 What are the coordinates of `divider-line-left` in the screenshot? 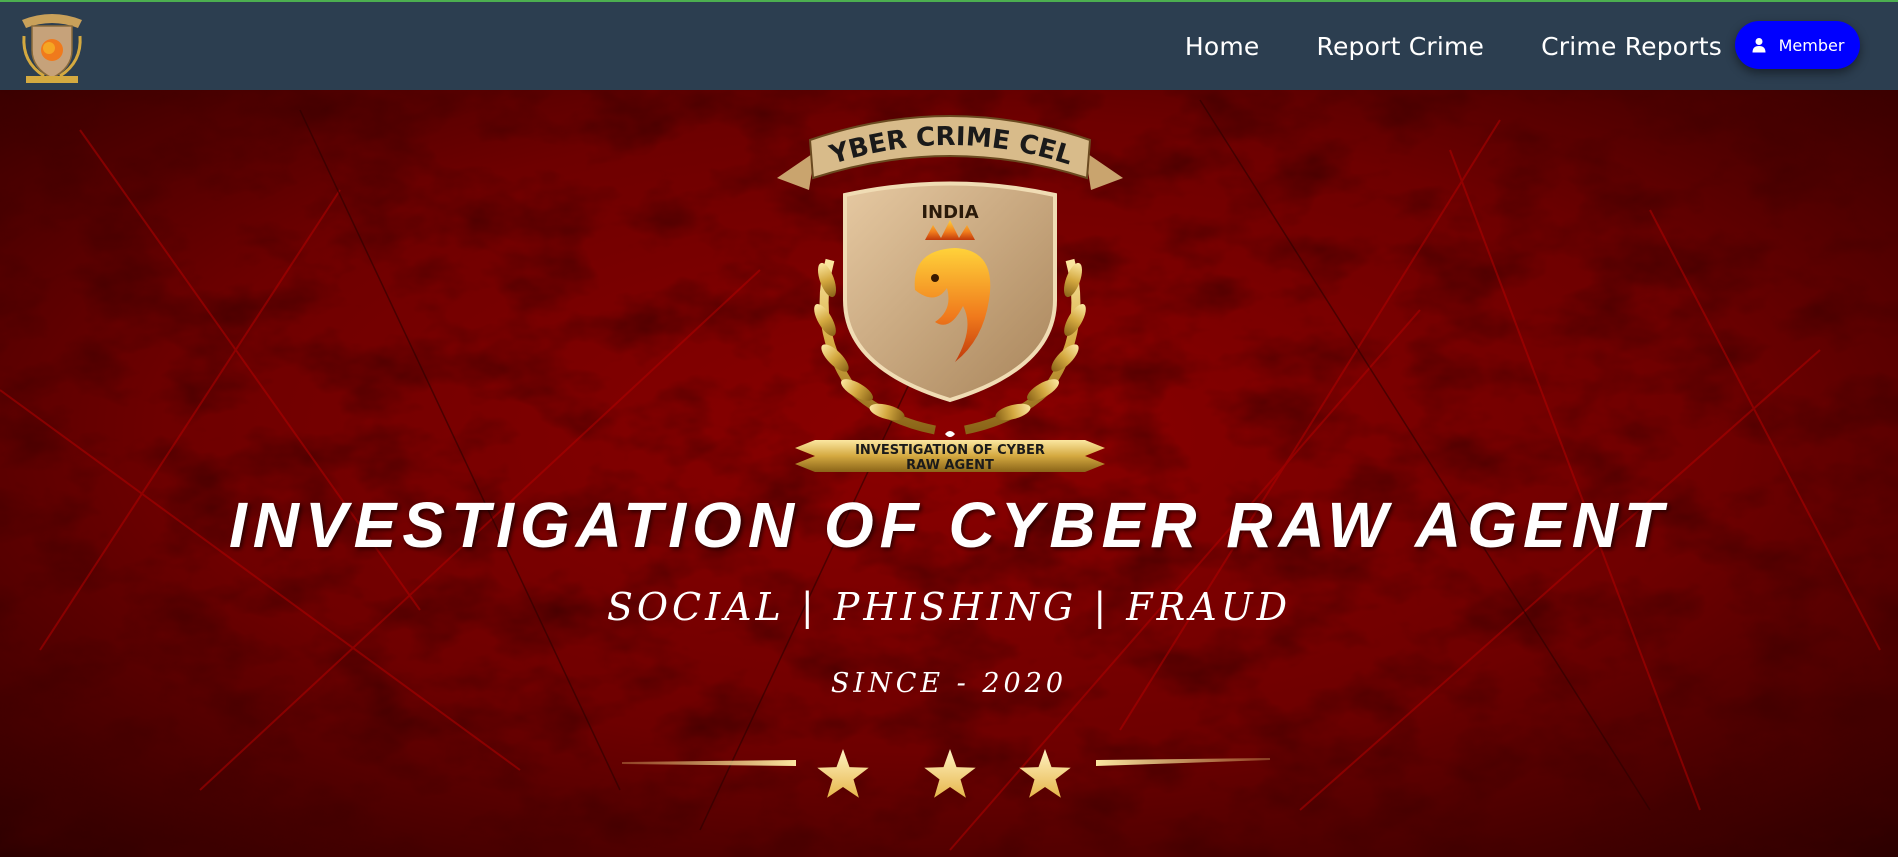 It's located at (709, 763).